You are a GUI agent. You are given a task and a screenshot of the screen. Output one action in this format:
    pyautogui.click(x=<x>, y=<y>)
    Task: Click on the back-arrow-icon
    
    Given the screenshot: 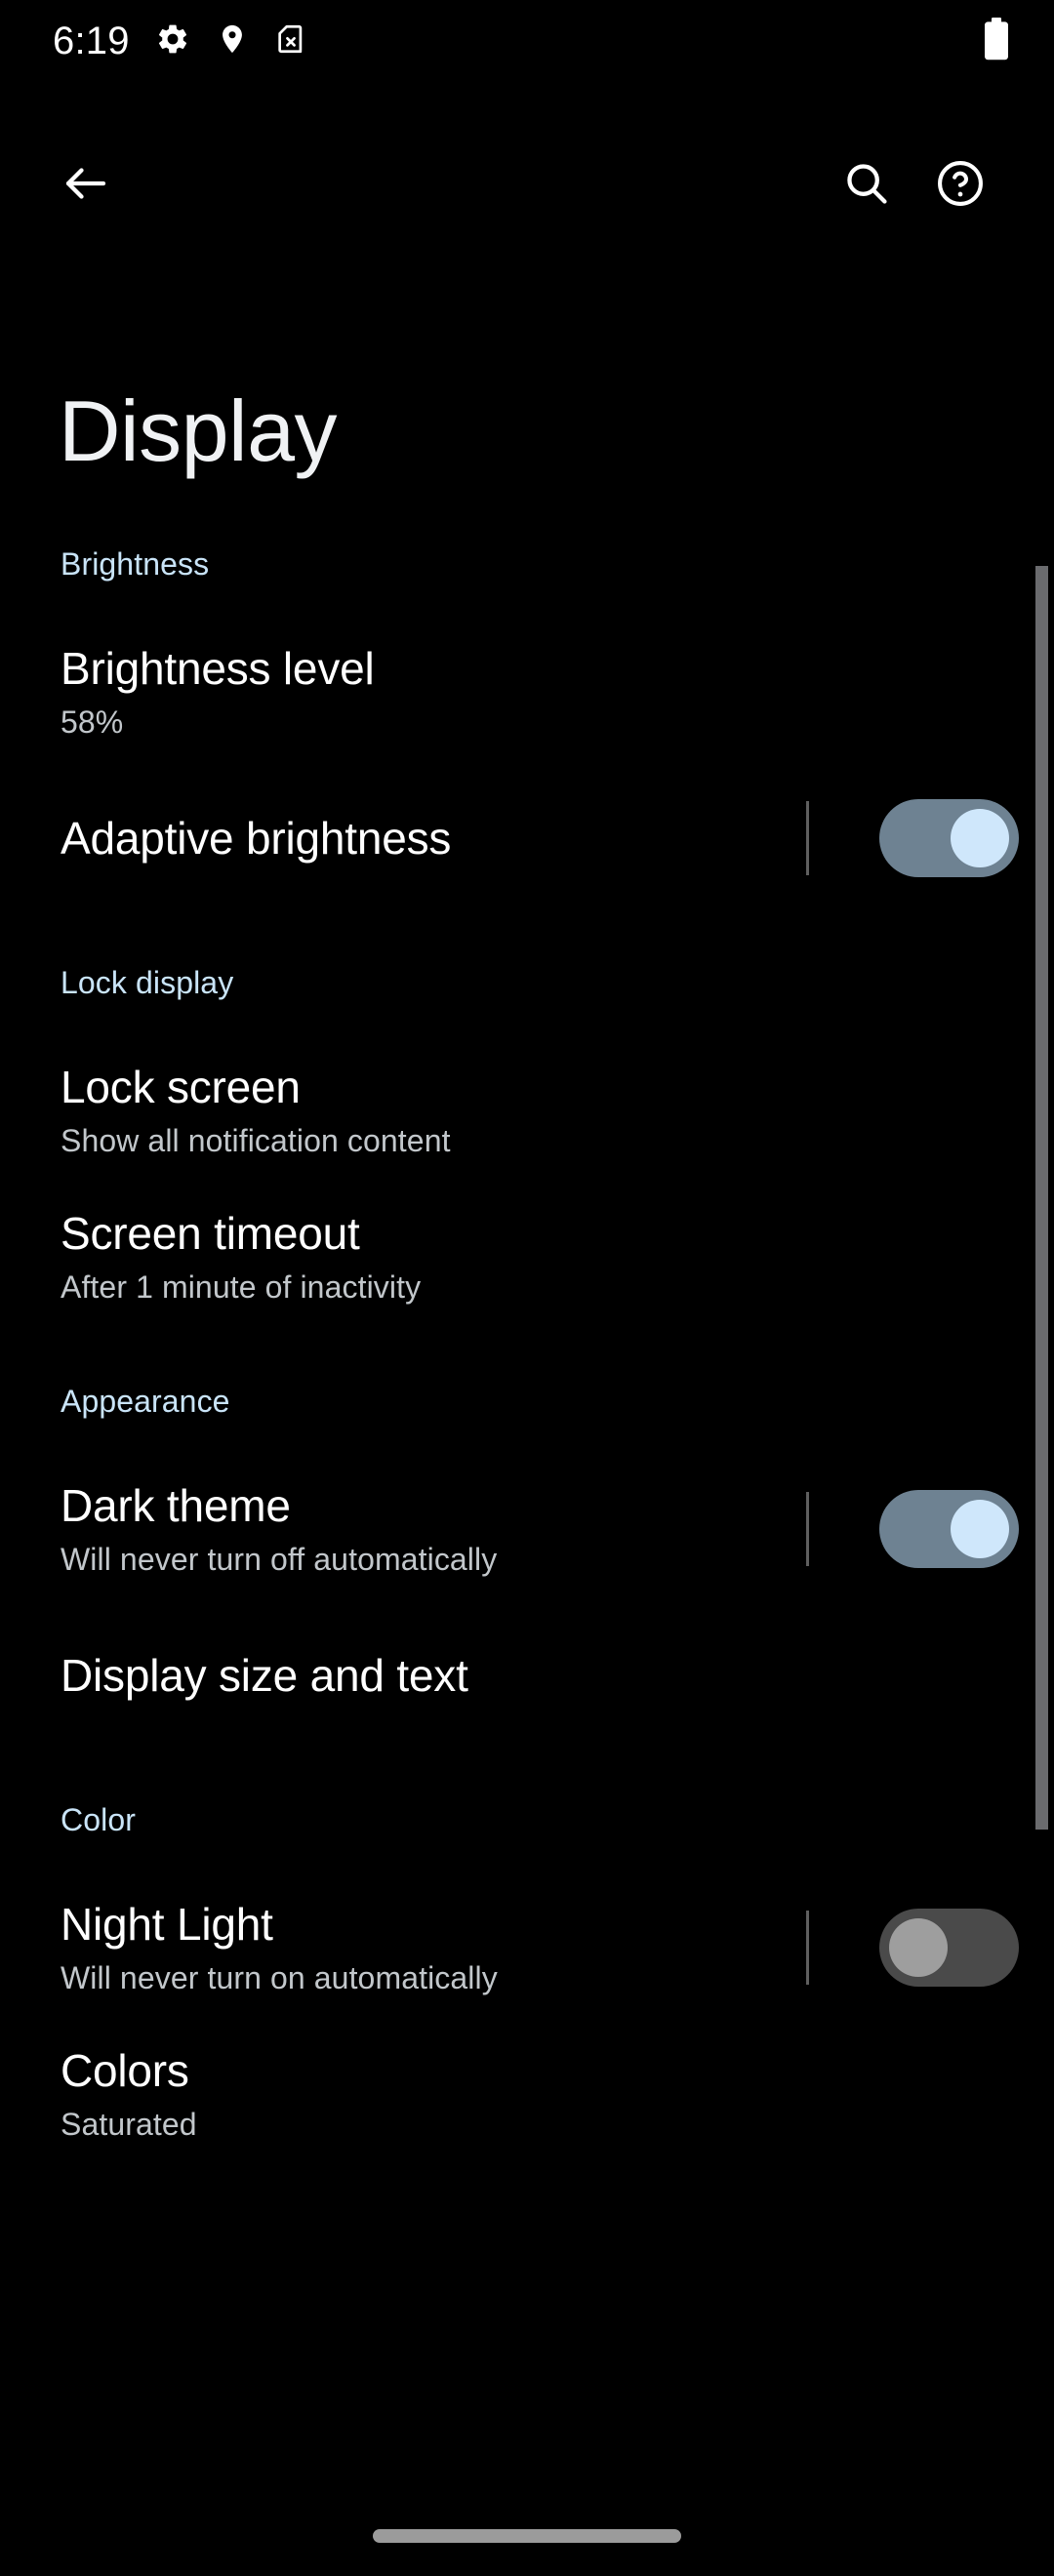 What is the action you would take?
    pyautogui.click(x=86, y=186)
    